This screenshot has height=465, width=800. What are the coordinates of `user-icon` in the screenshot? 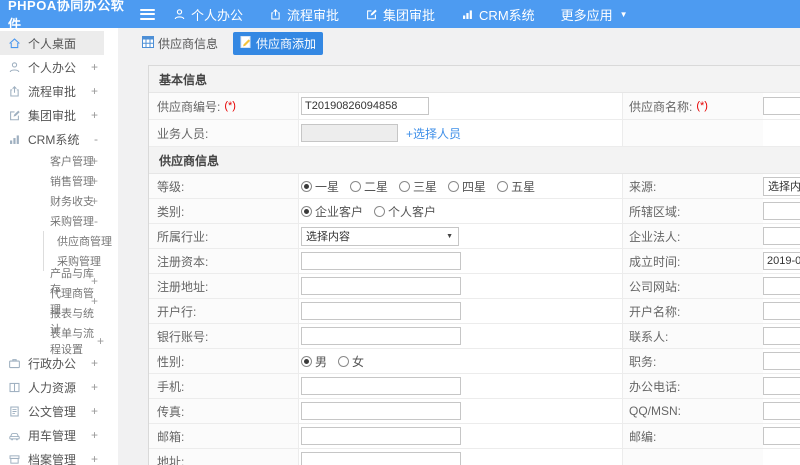 It's located at (15, 67).